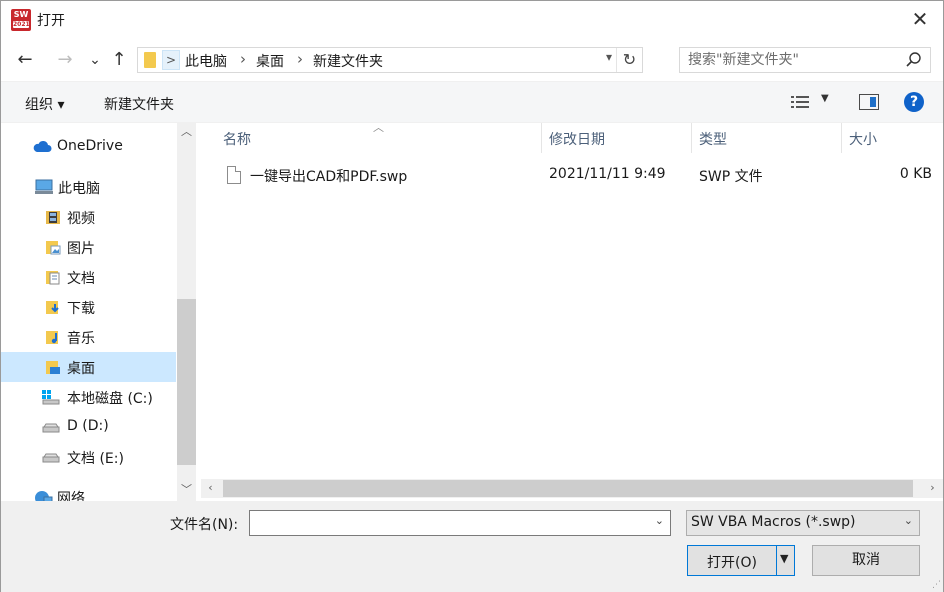 This screenshot has width=944, height=592. I want to click on cloud-icon, so click(42, 146).